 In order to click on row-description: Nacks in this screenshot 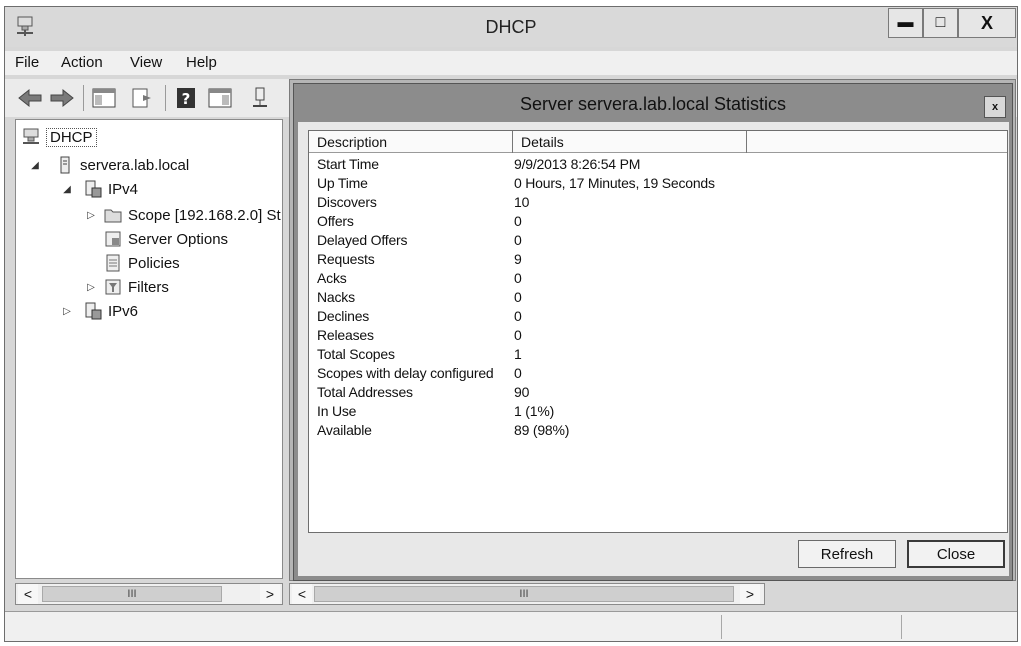, I will do `click(336, 297)`.